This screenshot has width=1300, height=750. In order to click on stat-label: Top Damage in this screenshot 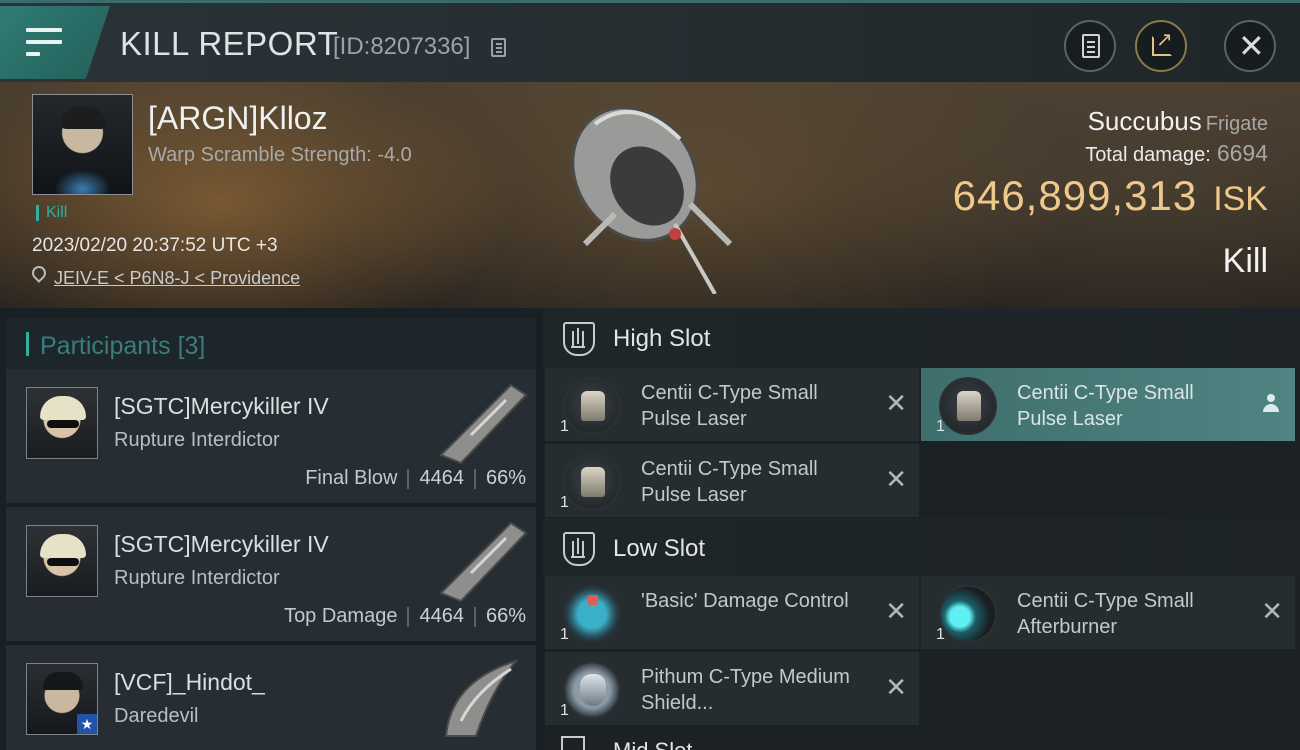, I will do `click(341, 616)`.